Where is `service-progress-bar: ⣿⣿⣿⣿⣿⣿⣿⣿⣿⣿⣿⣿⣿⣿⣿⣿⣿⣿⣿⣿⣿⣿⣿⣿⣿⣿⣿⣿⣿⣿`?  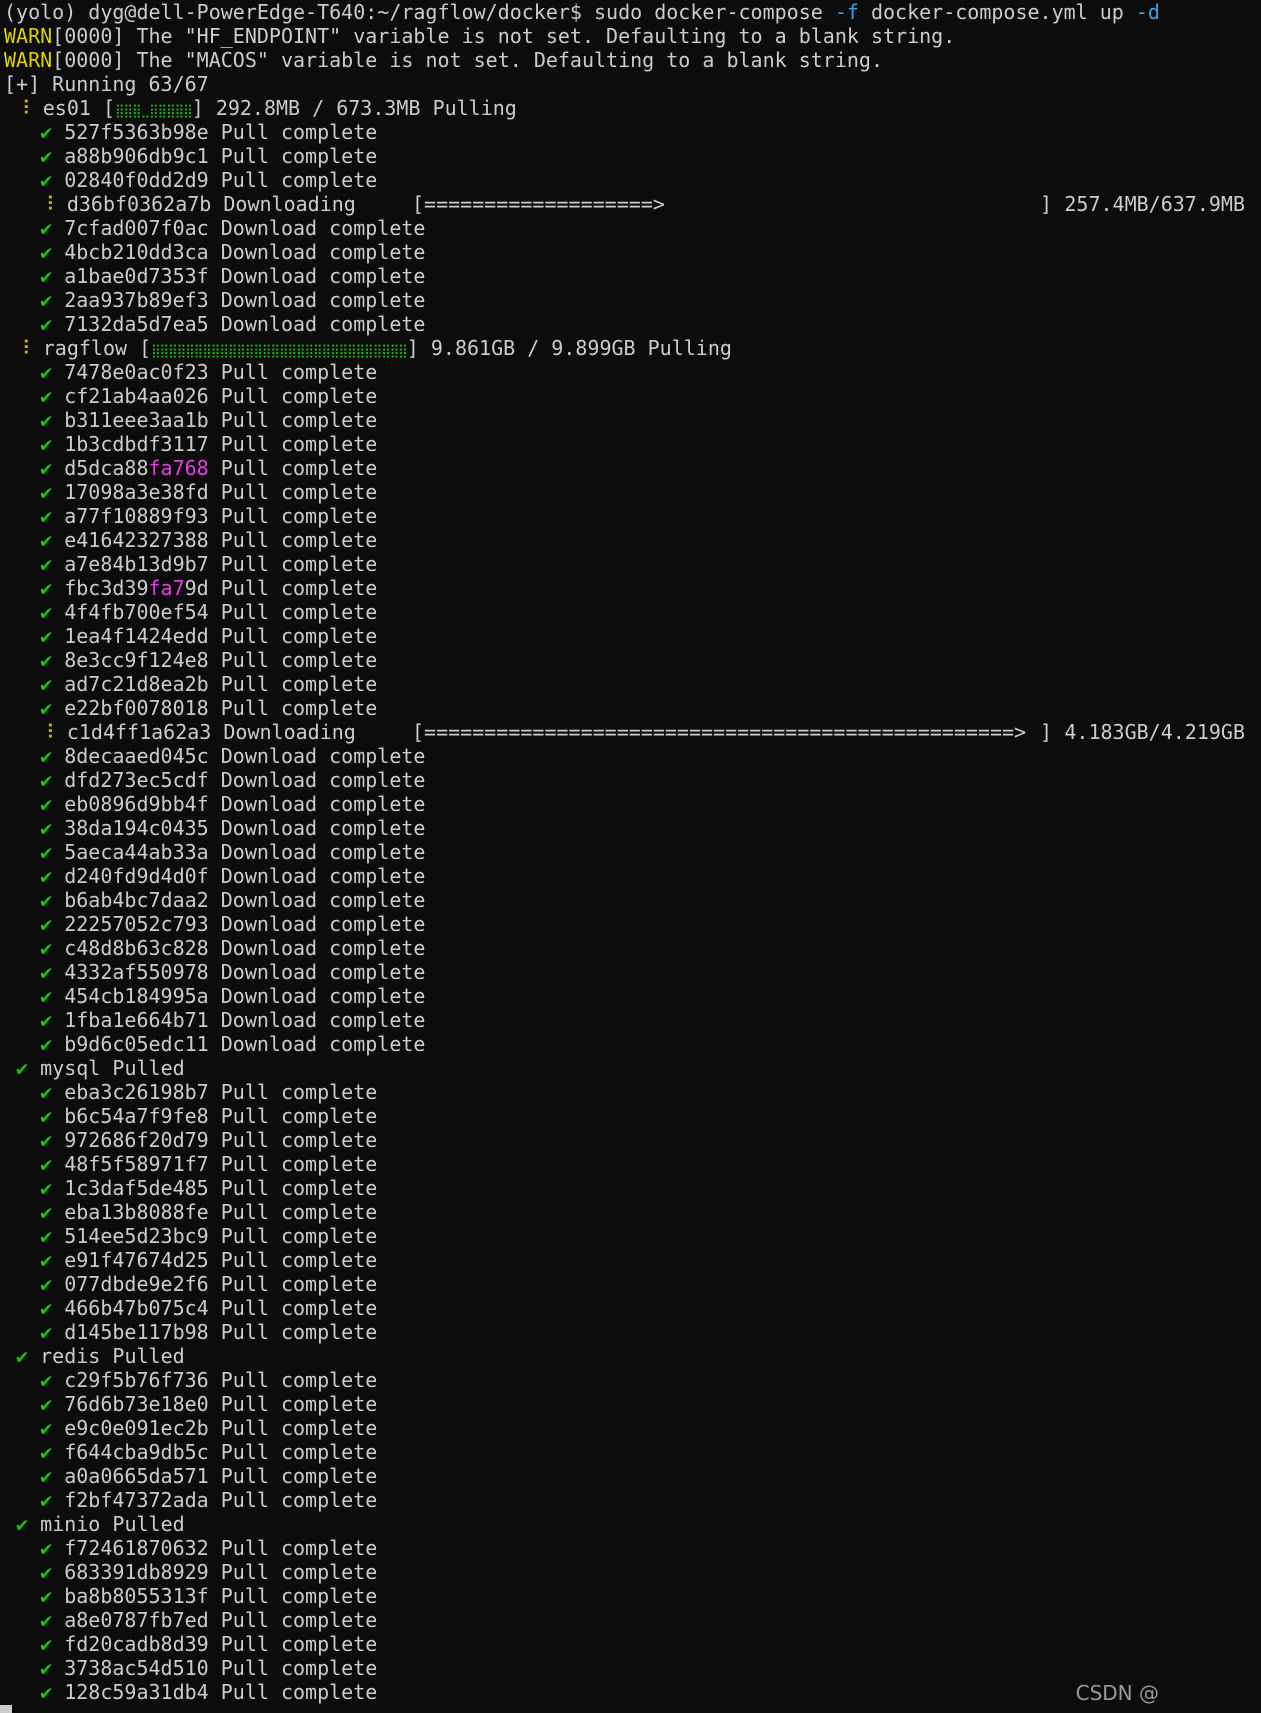 service-progress-bar: ⣿⣿⣿⣿⣿⣿⣿⣿⣿⣿⣿⣿⣿⣿⣿⣿⣿⣿⣿⣿⣿⣿⣿⣿⣿⣿⣿⣿⣿⣿ is located at coordinates (279, 351).